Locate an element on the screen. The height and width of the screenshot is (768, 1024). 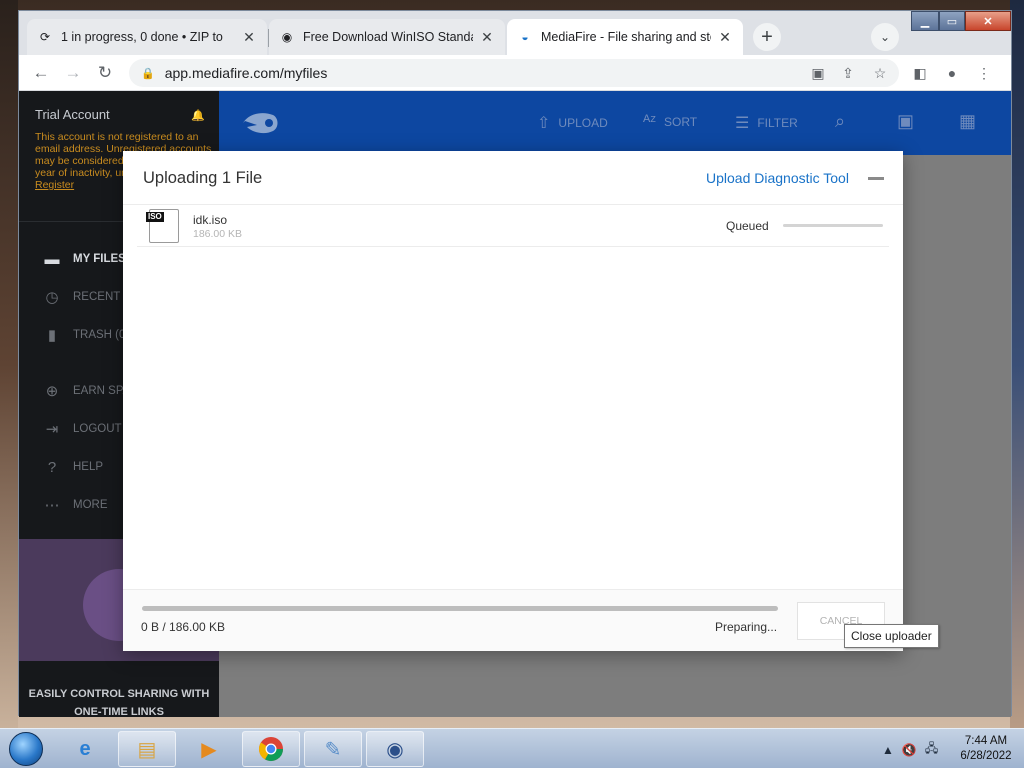
total-progress-bar is located at coordinates (460, 608).